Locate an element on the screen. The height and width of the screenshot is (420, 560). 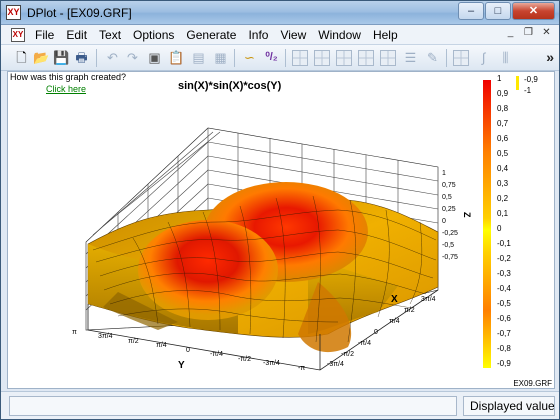
z-axis-label: Z is located at coordinates (467, 215).